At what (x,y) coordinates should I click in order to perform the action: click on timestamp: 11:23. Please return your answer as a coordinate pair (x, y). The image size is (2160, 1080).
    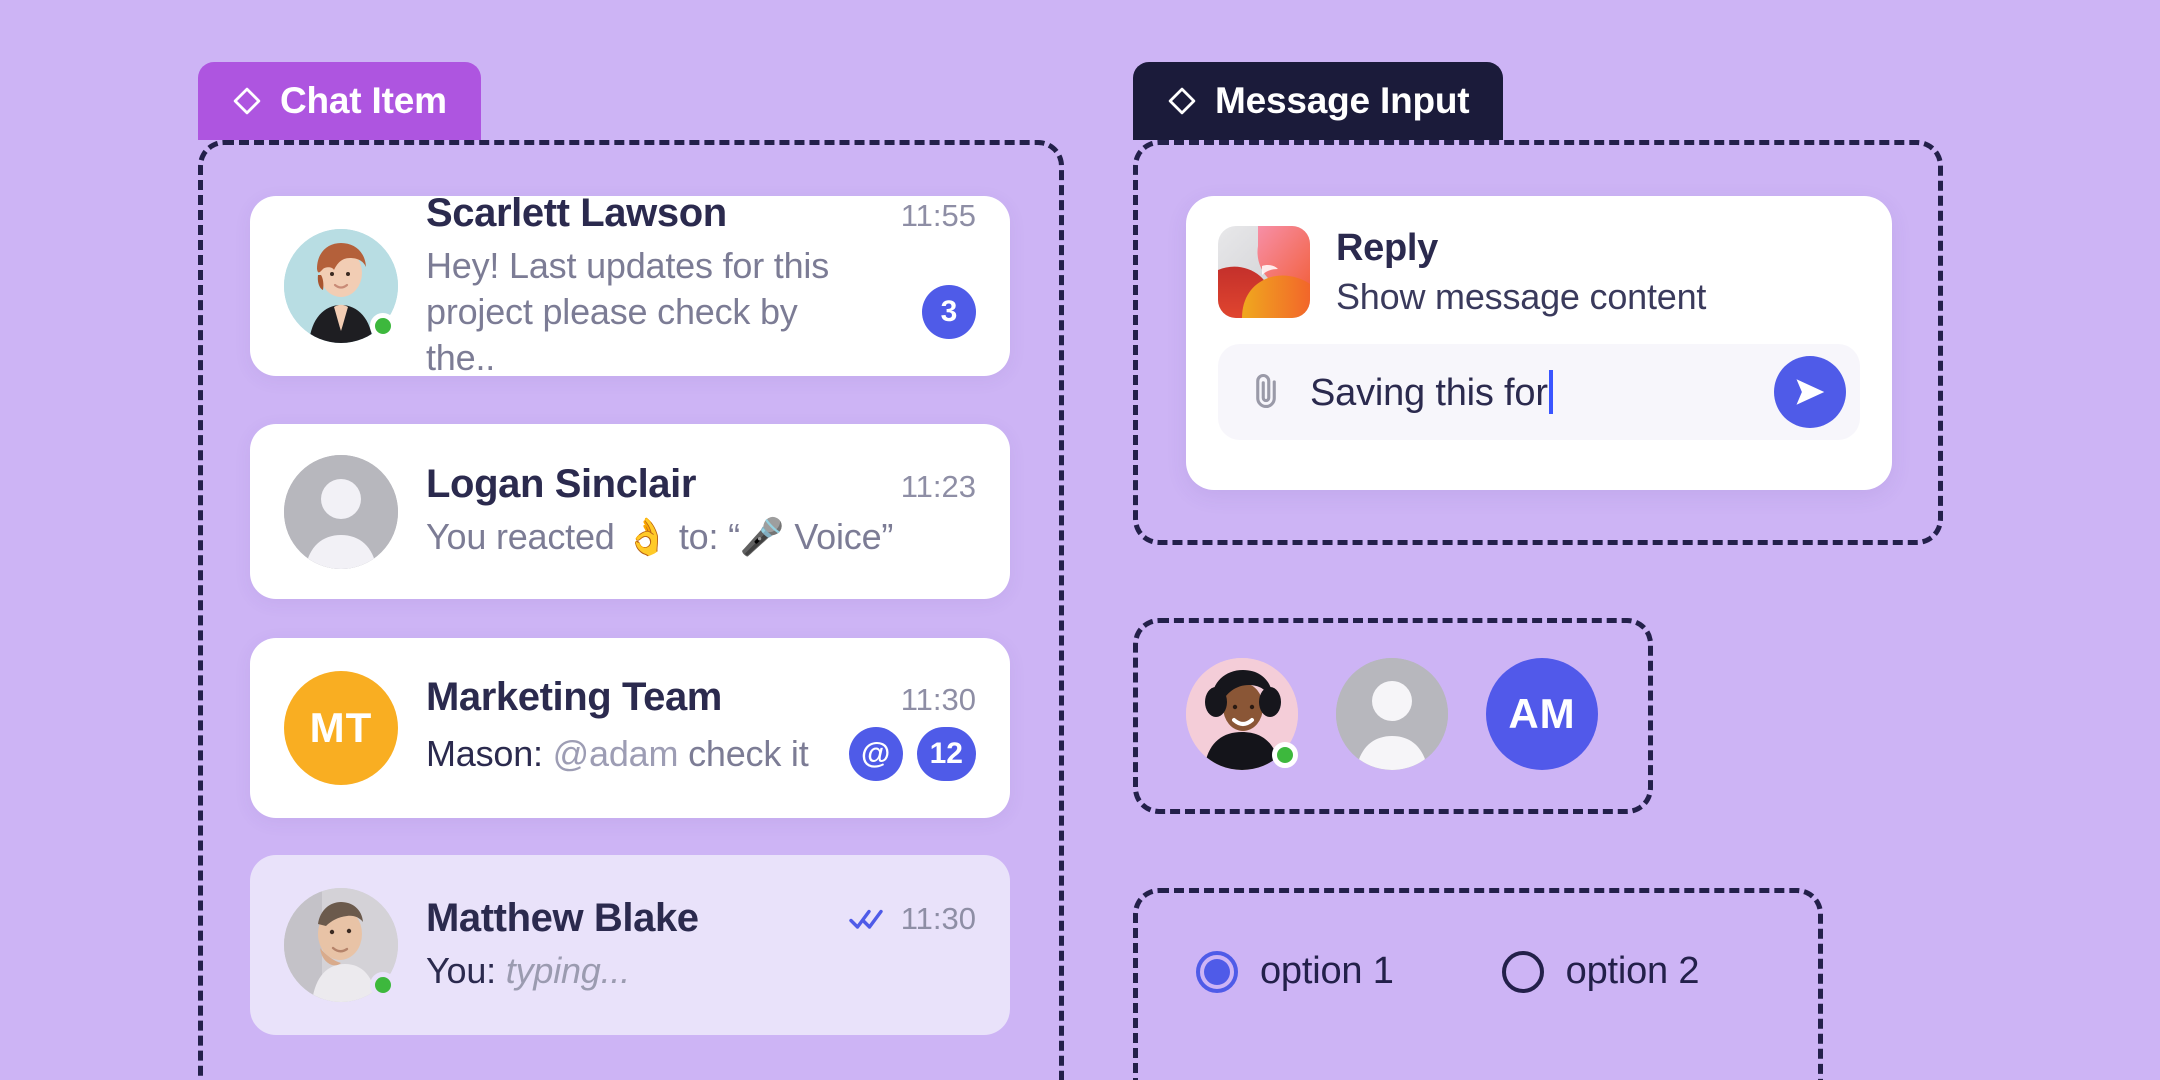
    Looking at the image, I should click on (938, 487).